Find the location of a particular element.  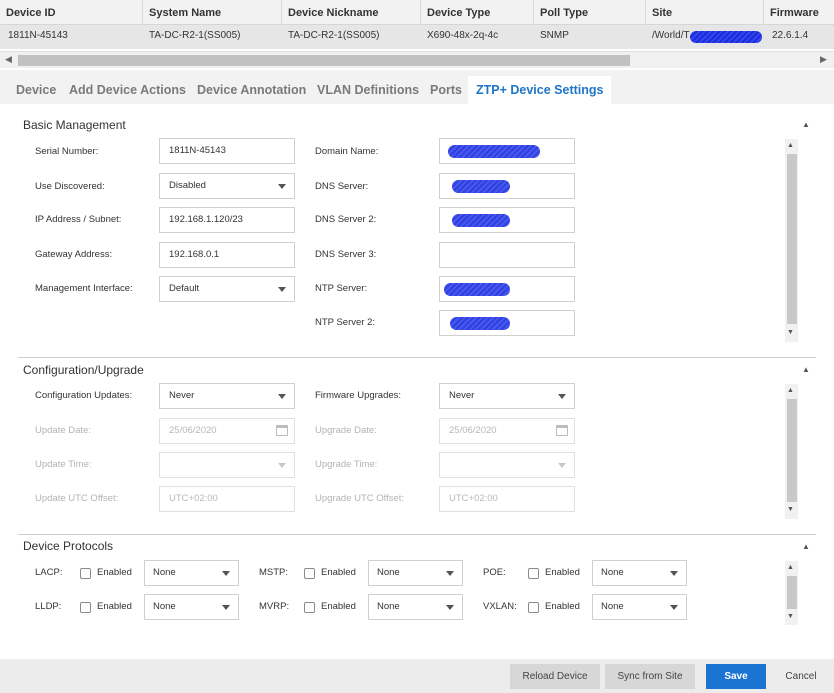

tab-add-device-actions: Add Device Actions is located at coordinates (127, 90).